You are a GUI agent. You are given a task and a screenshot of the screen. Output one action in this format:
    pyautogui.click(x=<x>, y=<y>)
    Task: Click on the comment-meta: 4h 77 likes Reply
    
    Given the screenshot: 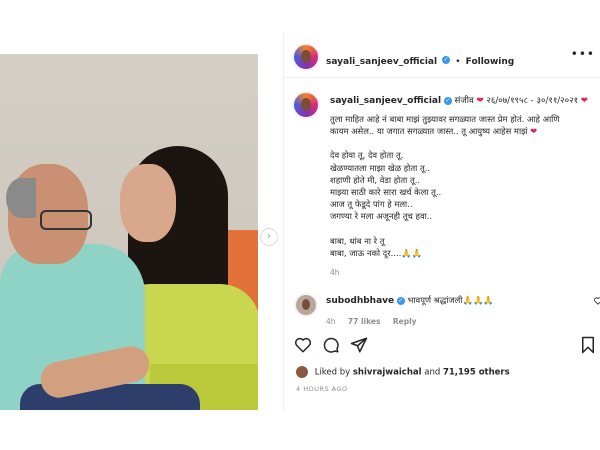 What is the action you would take?
    pyautogui.click(x=371, y=321)
    